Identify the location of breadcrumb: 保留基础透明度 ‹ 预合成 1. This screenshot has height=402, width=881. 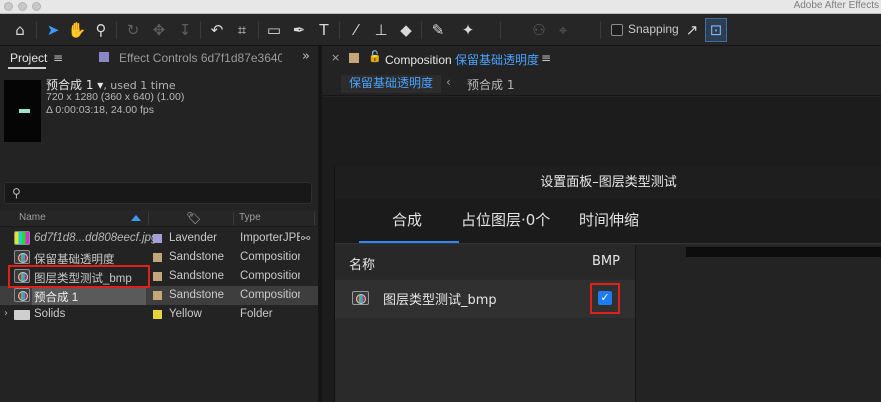
(601, 83).